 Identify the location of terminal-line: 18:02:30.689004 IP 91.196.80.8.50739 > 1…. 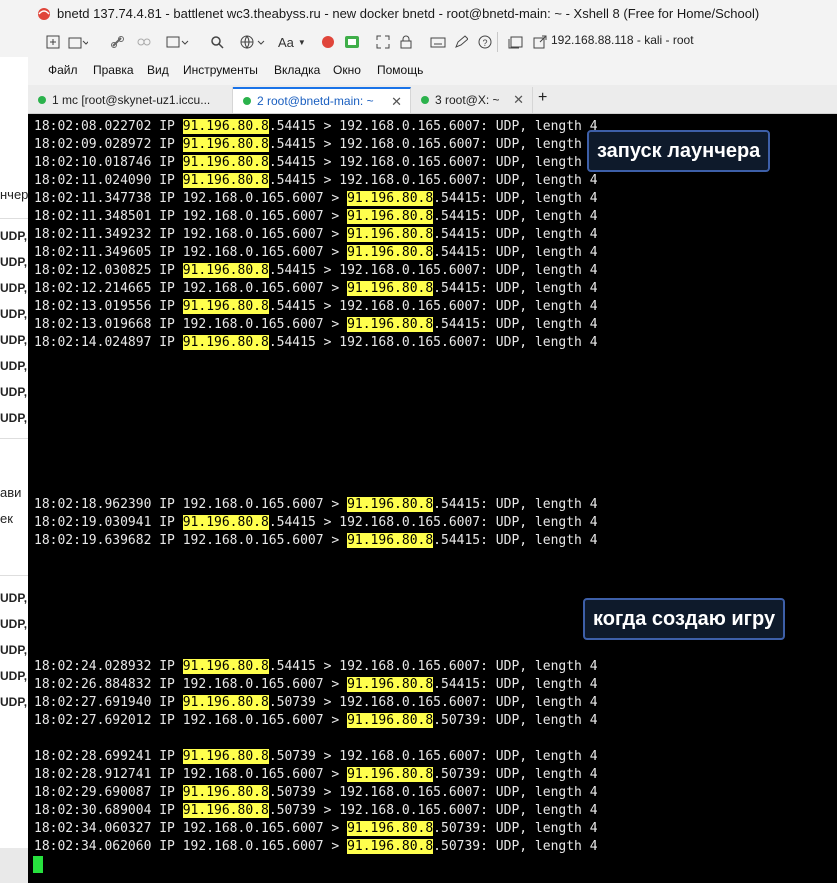
(316, 810).